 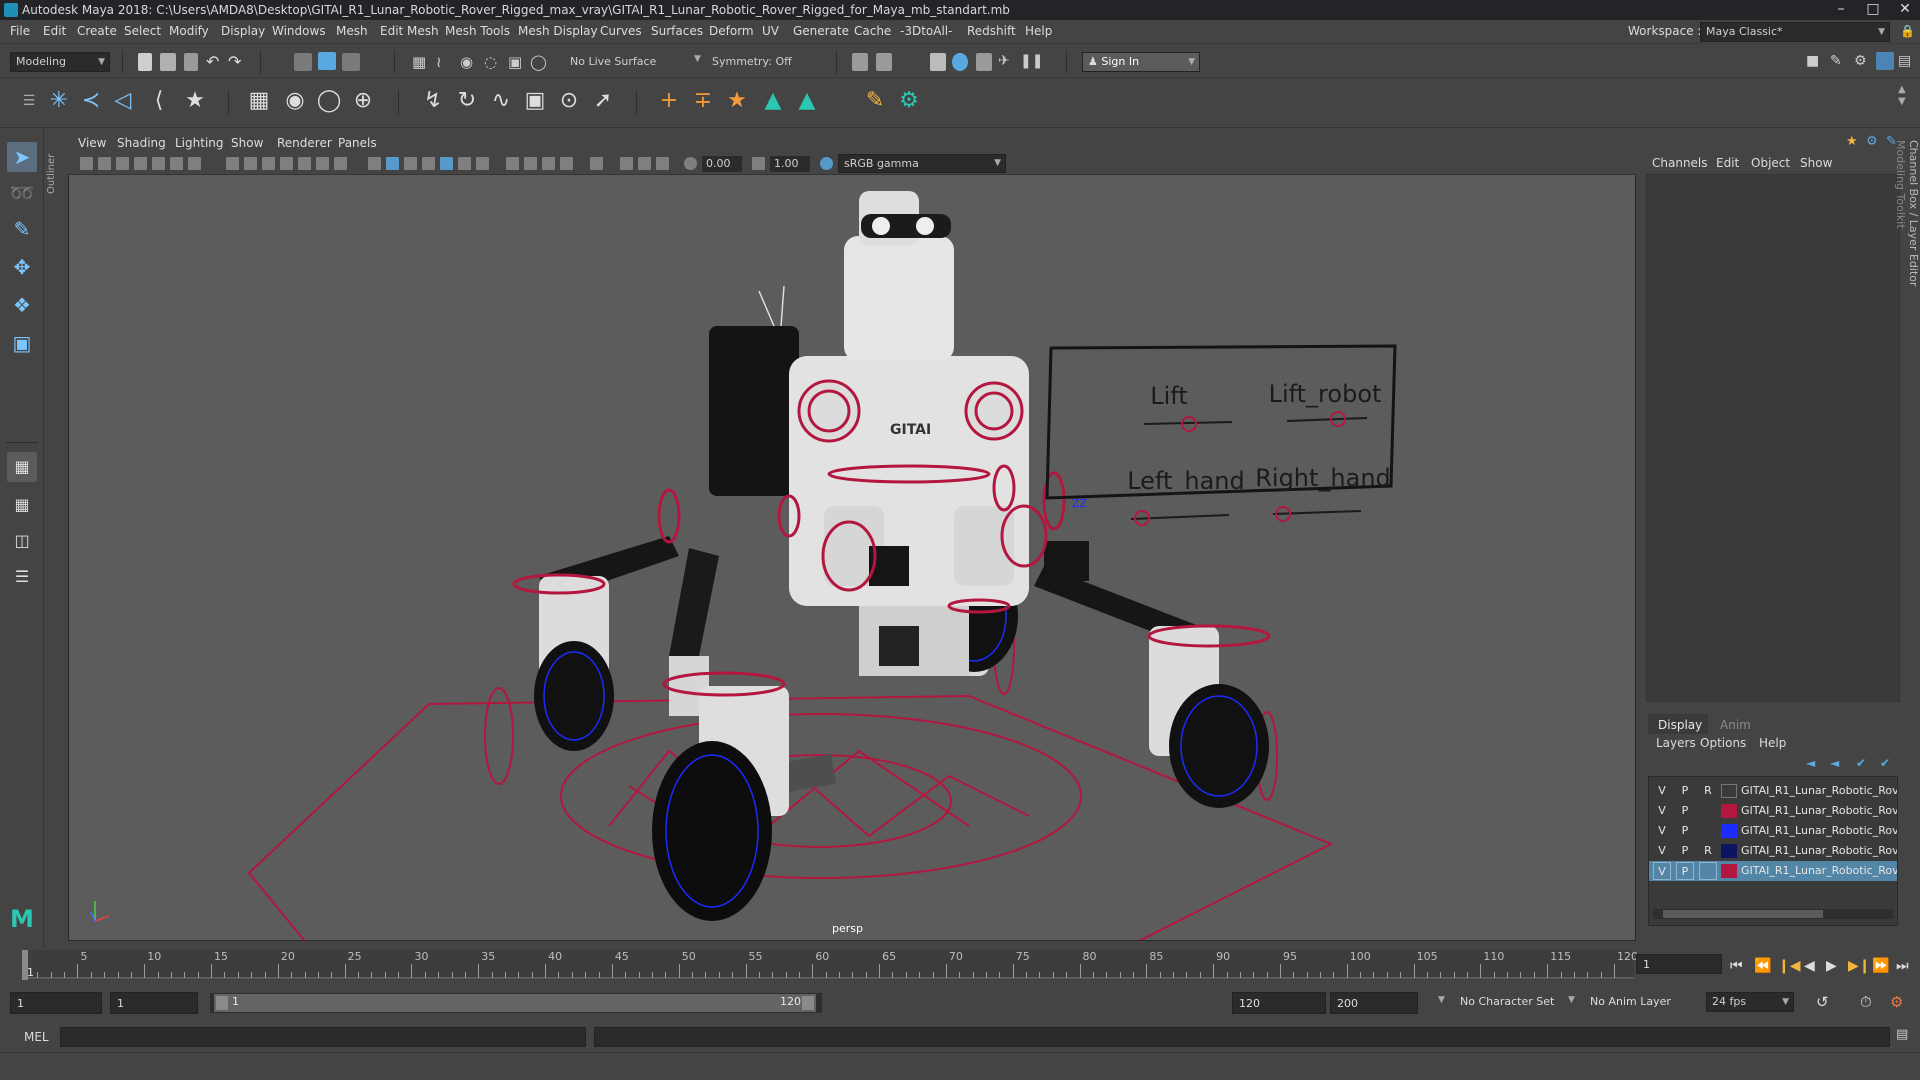 What do you see at coordinates (1680, 725) in the screenshot?
I see `tab-display-layers: Display` at bounding box center [1680, 725].